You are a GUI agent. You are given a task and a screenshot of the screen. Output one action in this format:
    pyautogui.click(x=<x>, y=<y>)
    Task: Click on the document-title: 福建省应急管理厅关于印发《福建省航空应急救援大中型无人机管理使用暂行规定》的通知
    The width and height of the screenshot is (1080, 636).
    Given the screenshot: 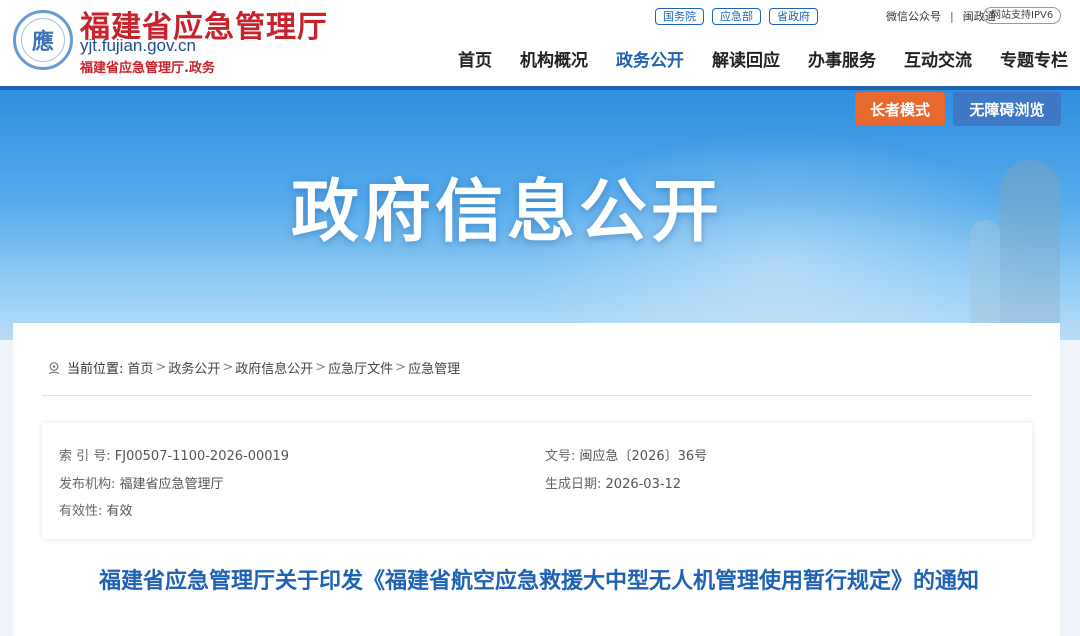 What is the action you would take?
    pyautogui.click(x=538, y=581)
    